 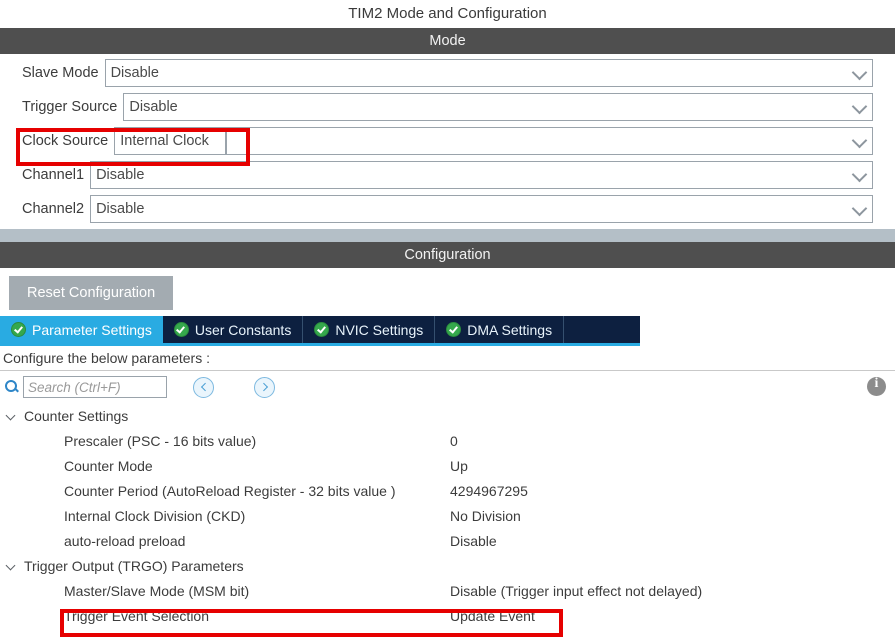 I want to click on search-icon, so click(x=12, y=387).